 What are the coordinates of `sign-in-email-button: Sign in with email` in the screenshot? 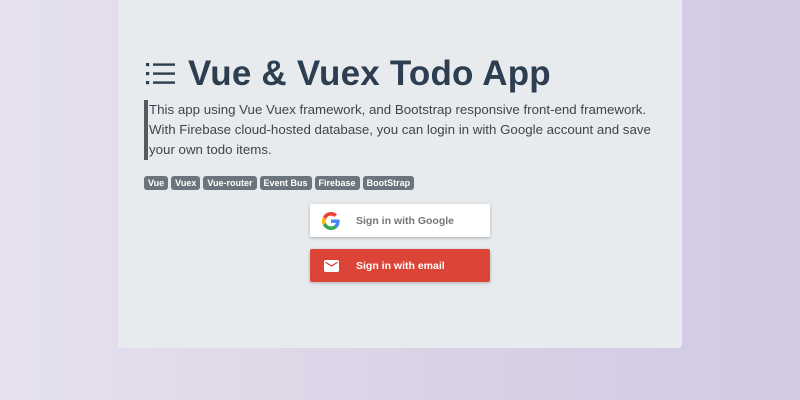 It's located at (400, 265).